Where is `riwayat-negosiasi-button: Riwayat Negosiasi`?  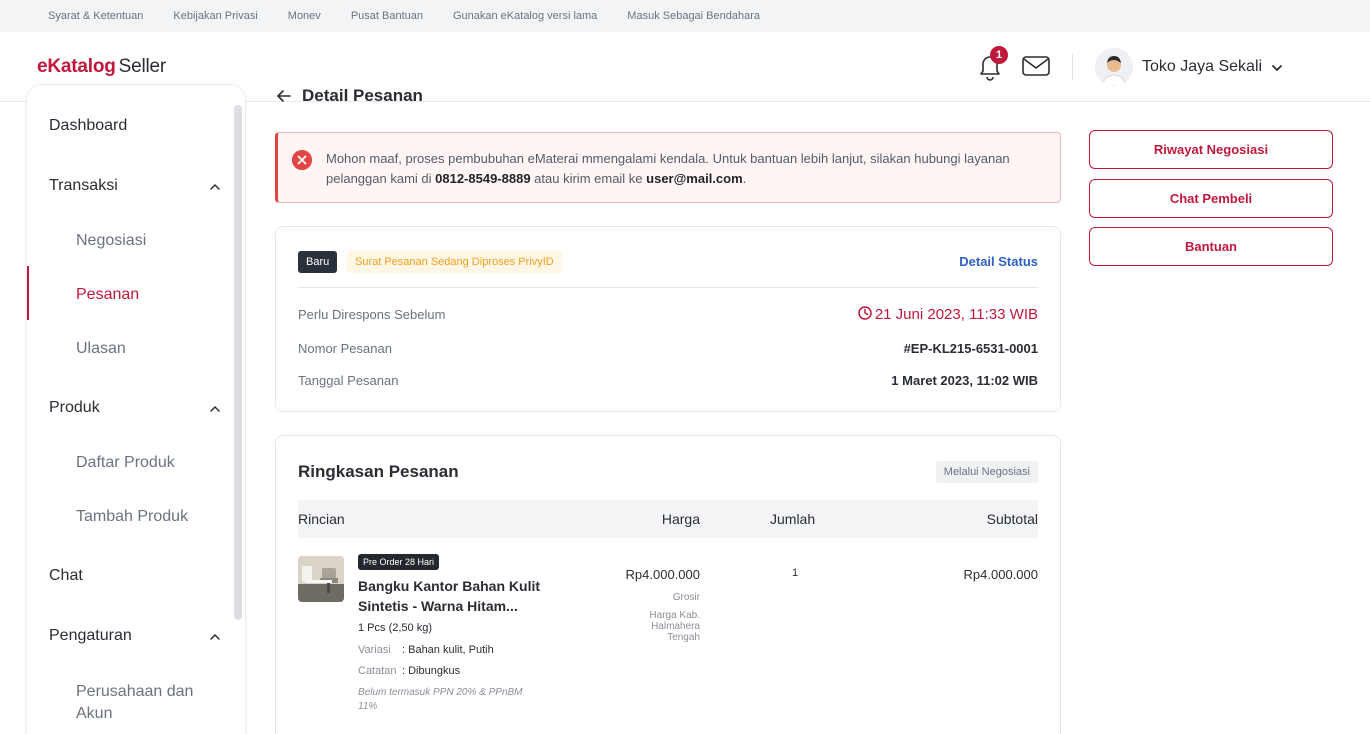 riwayat-negosiasi-button: Riwayat Negosiasi is located at coordinates (1211, 149).